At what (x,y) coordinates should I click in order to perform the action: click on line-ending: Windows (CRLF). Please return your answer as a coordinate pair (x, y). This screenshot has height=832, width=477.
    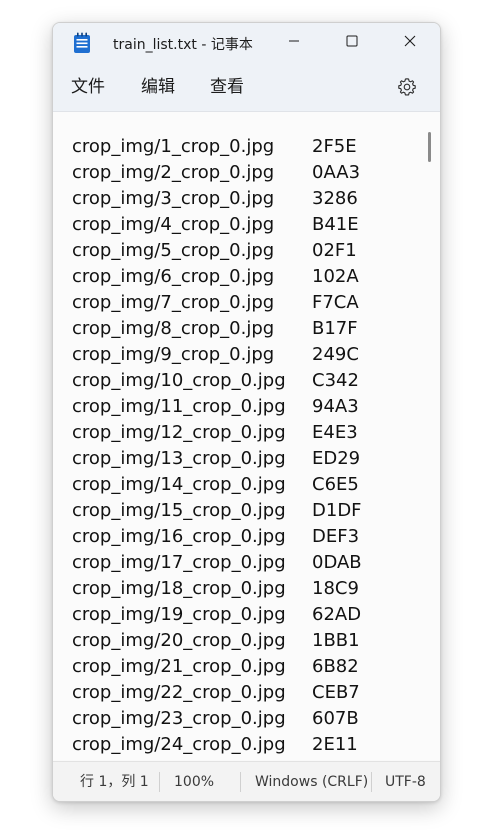
    Looking at the image, I should click on (311, 781).